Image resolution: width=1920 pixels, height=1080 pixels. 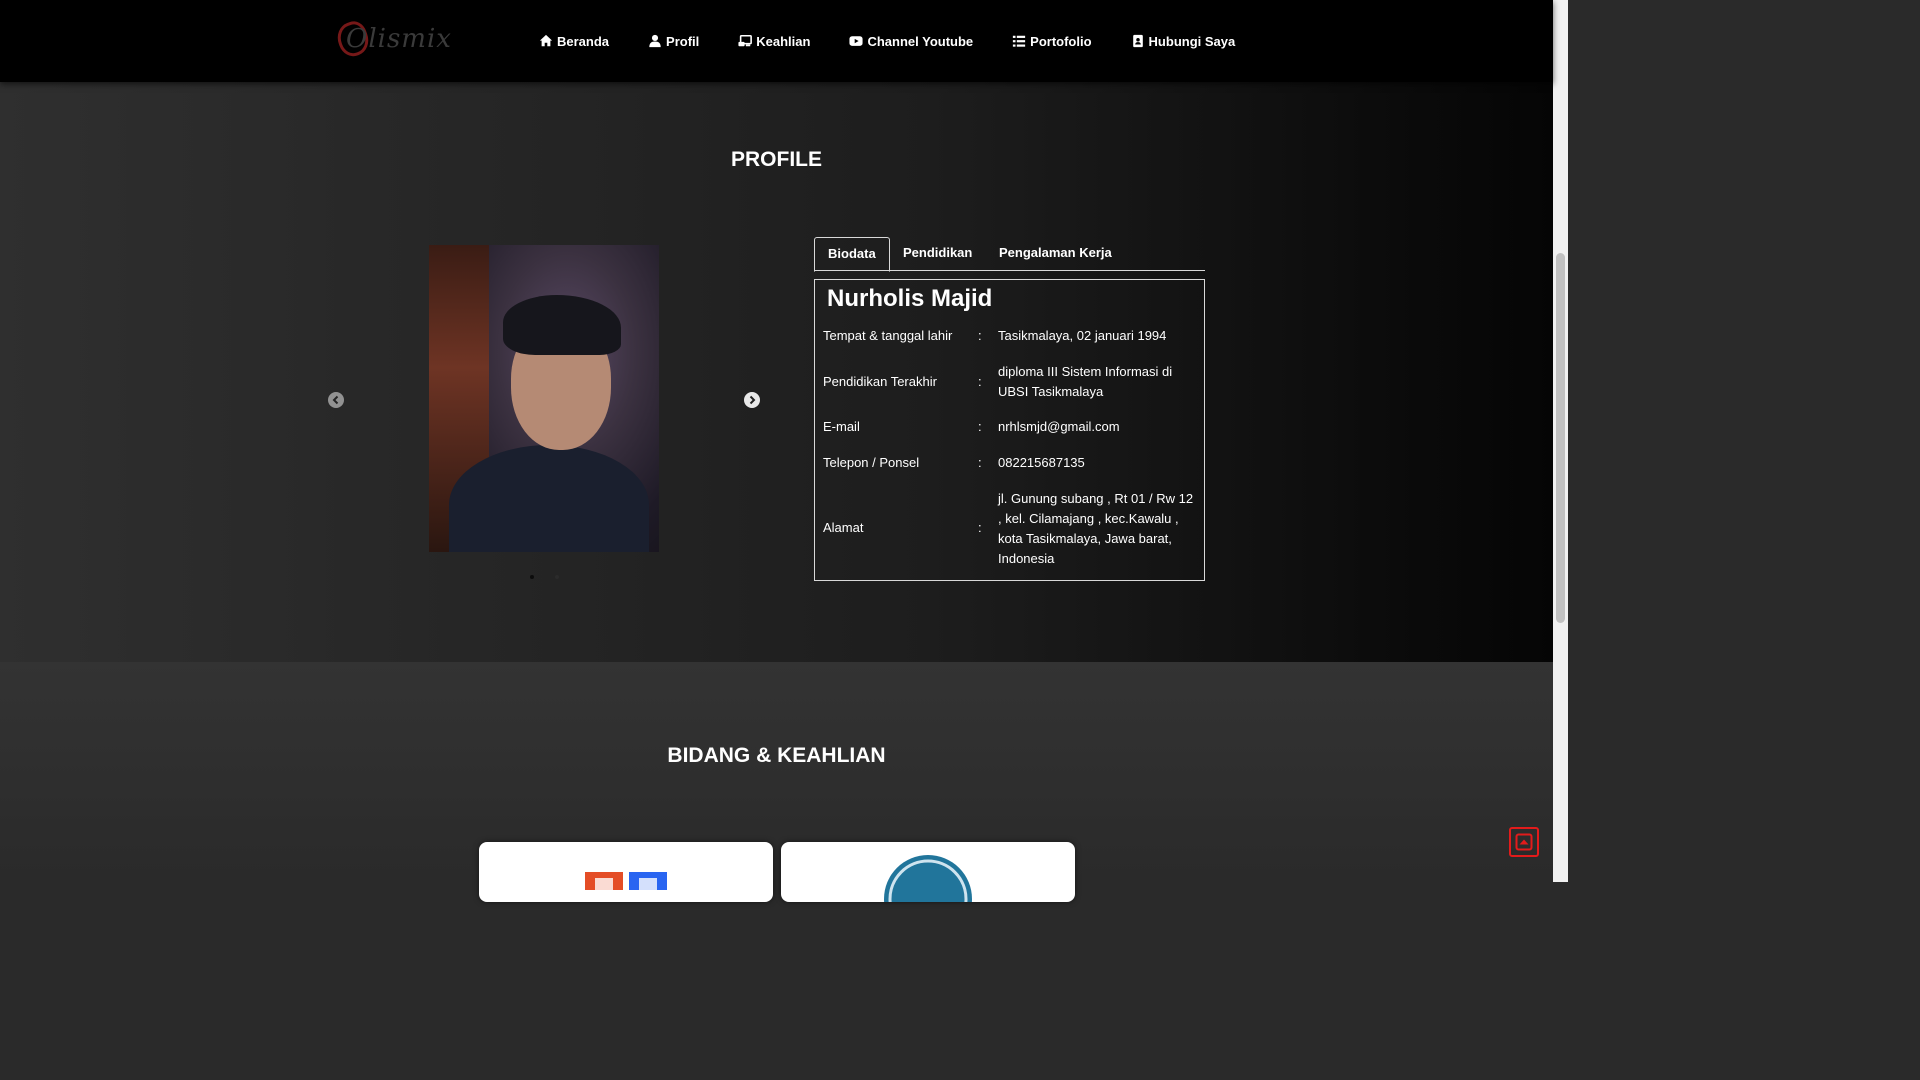 I want to click on nav-item-keahlian: Keahlian, so click(x=774, y=41).